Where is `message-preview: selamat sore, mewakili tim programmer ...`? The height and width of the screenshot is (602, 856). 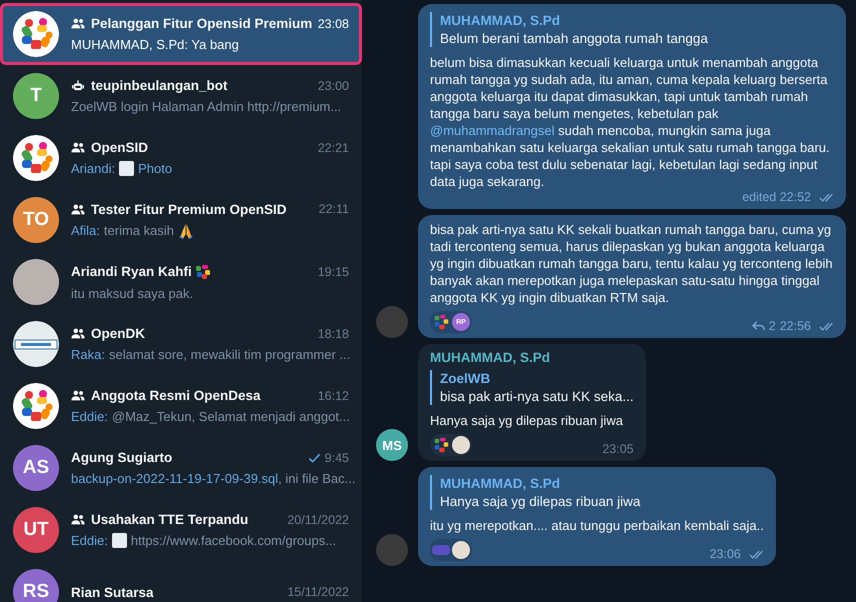
message-preview: selamat sore, mewakili tim programmer ... is located at coordinates (229, 354).